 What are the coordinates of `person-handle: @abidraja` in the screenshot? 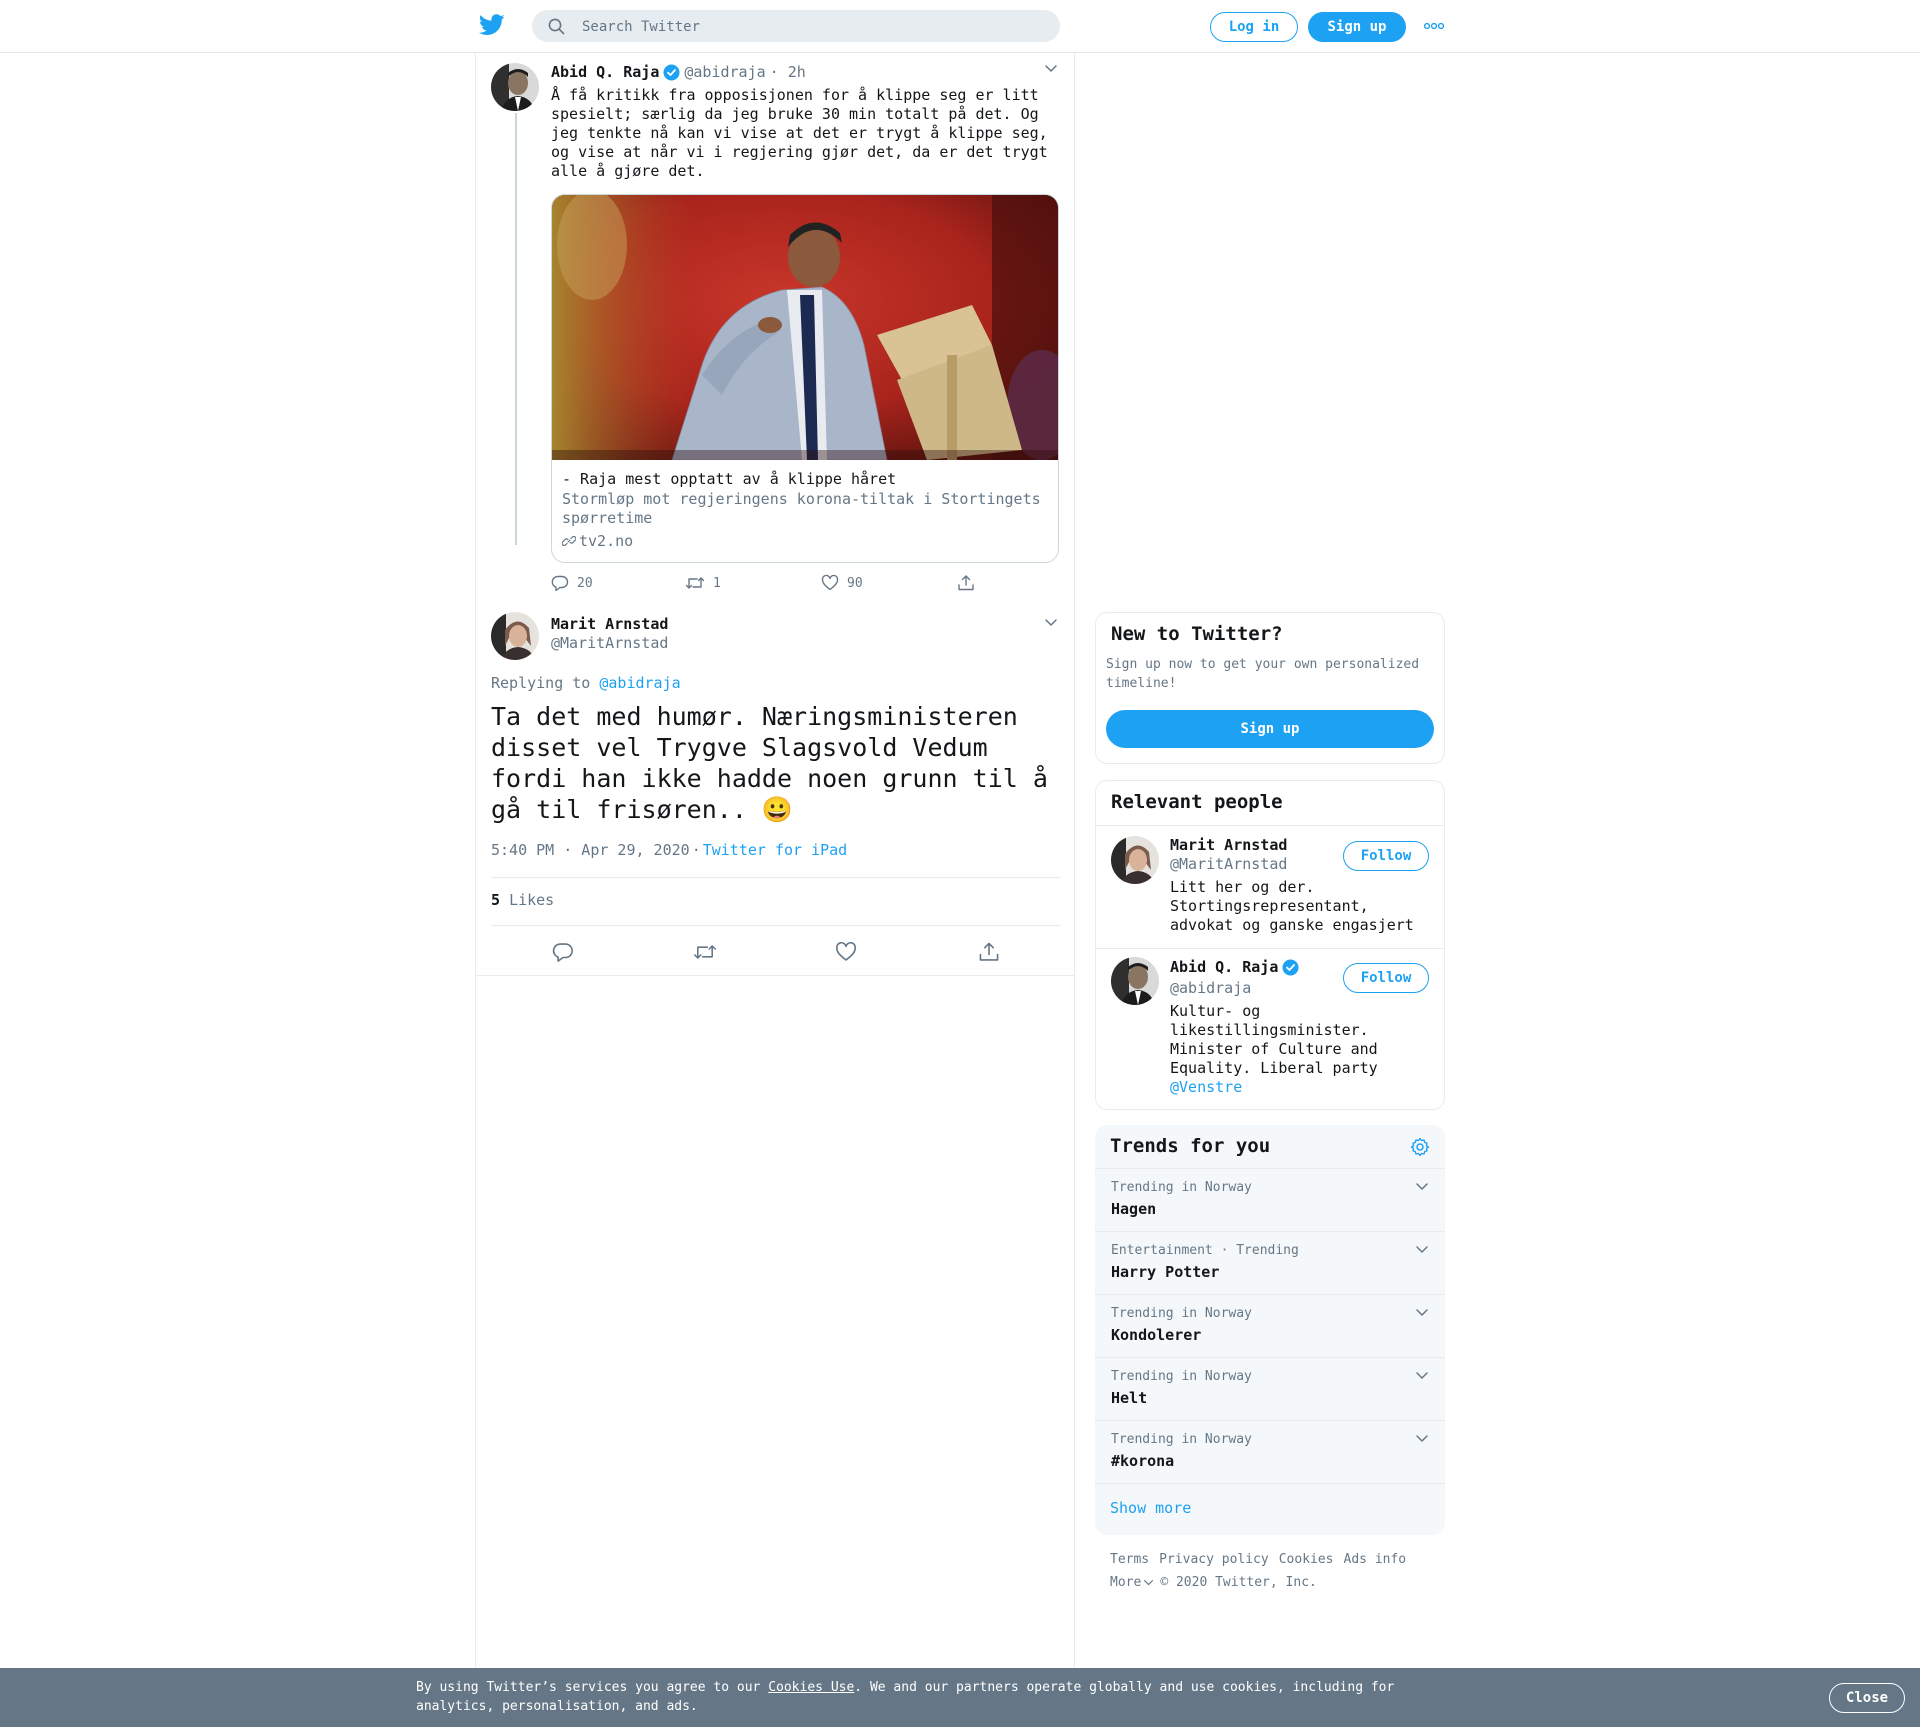 It's located at (1210, 988).